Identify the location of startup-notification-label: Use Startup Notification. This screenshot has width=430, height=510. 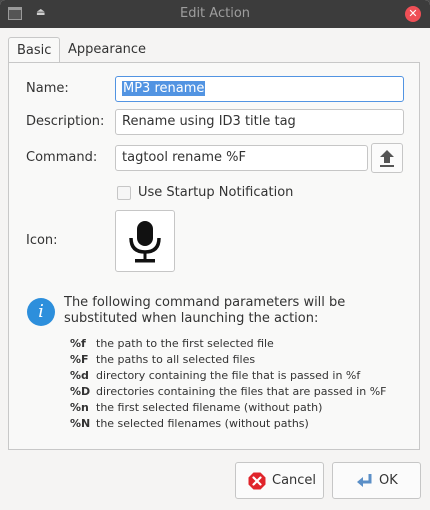
(216, 192).